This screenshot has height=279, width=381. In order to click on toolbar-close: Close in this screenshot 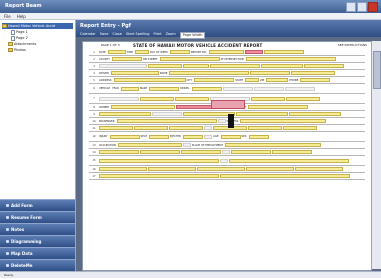, I will do `click(117, 34)`.